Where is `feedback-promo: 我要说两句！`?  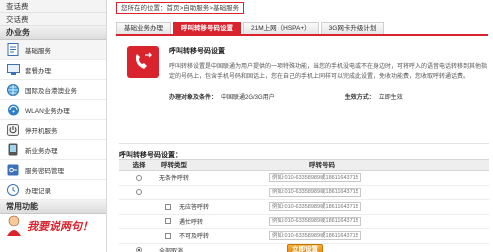 feedback-promo: 我要说两句！ is located at coordinates (53, 226).